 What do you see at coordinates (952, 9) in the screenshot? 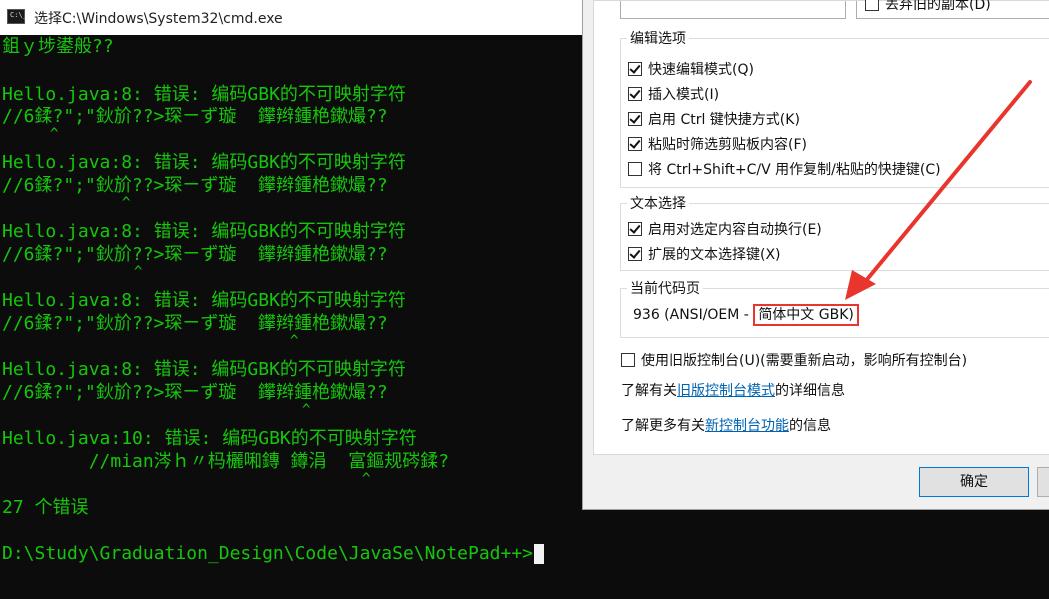
I see `discard-duplicates-field: 丢弃旧的副本(D)` at bounding box center [952, 9].